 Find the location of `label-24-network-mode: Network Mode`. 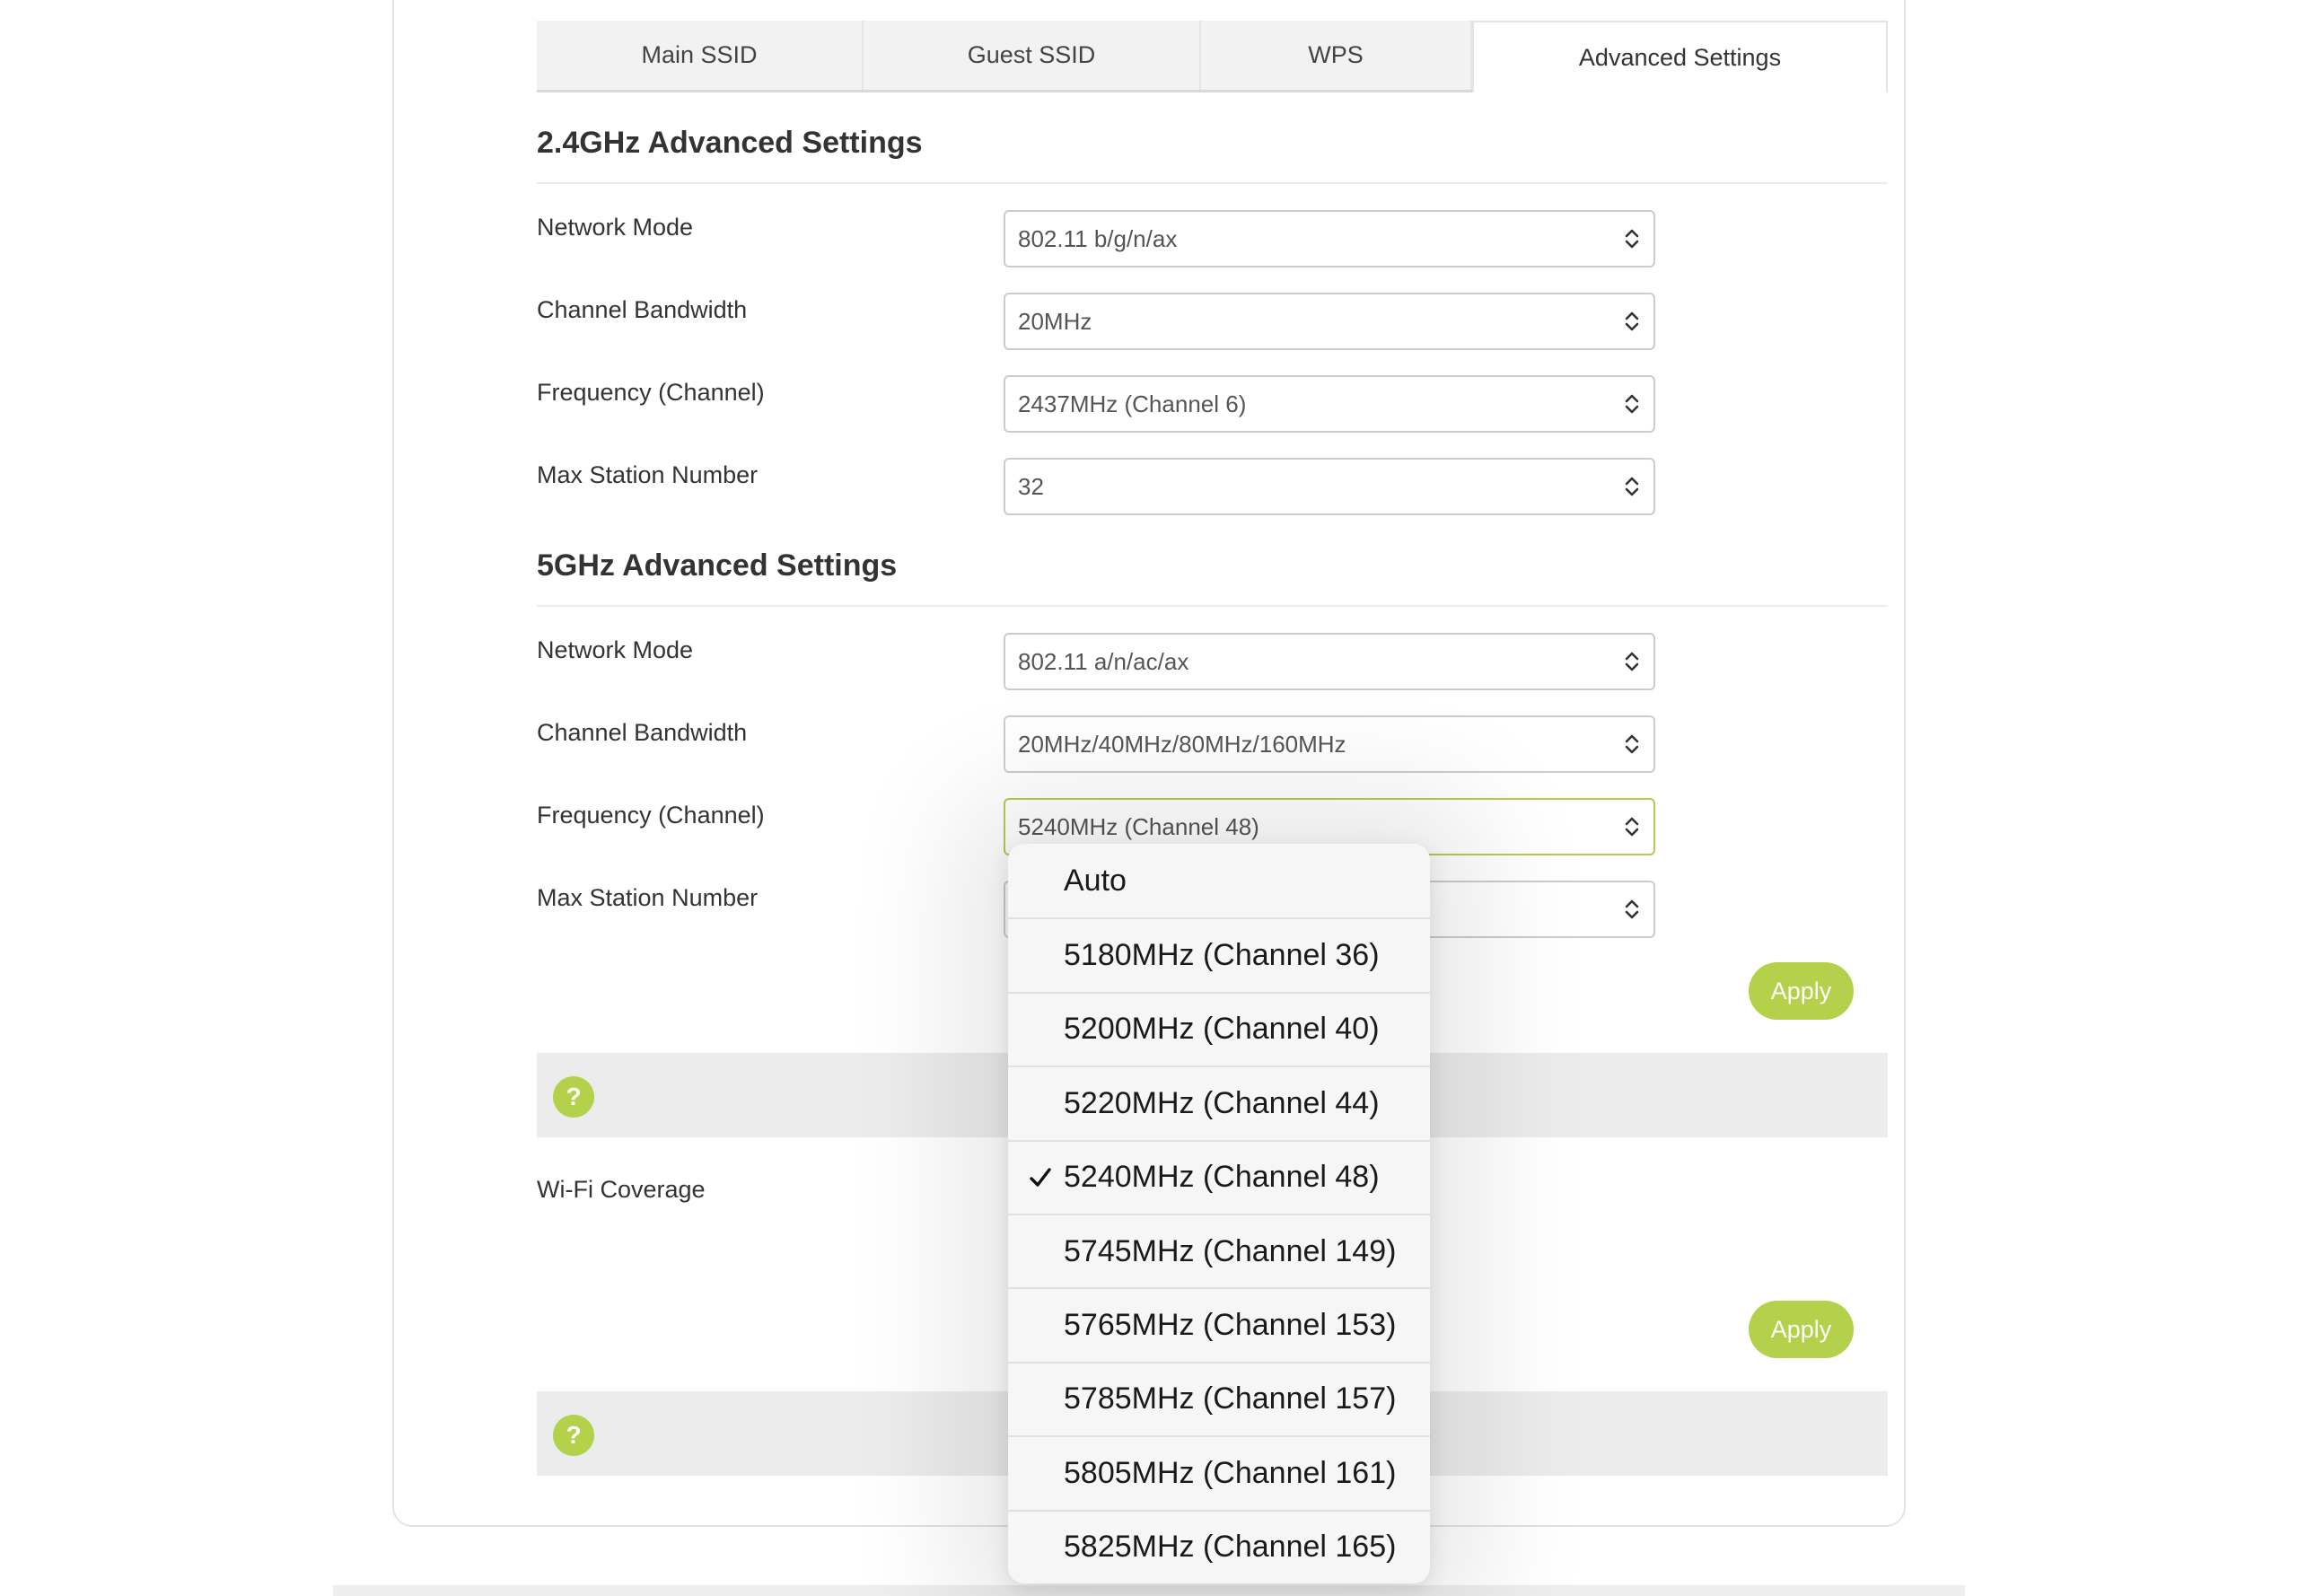

label-24-network-mode: Network Mode is located at coordinates (615, 227).